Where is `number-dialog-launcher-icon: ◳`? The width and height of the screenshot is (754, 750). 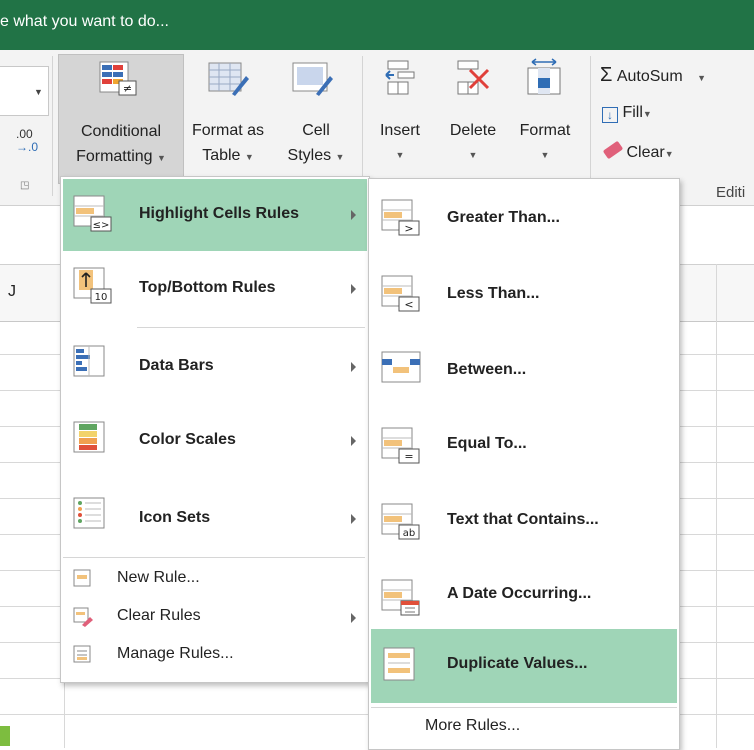
number-dialog-launcher-icon: ◳ is located at coordinates (24, 185).